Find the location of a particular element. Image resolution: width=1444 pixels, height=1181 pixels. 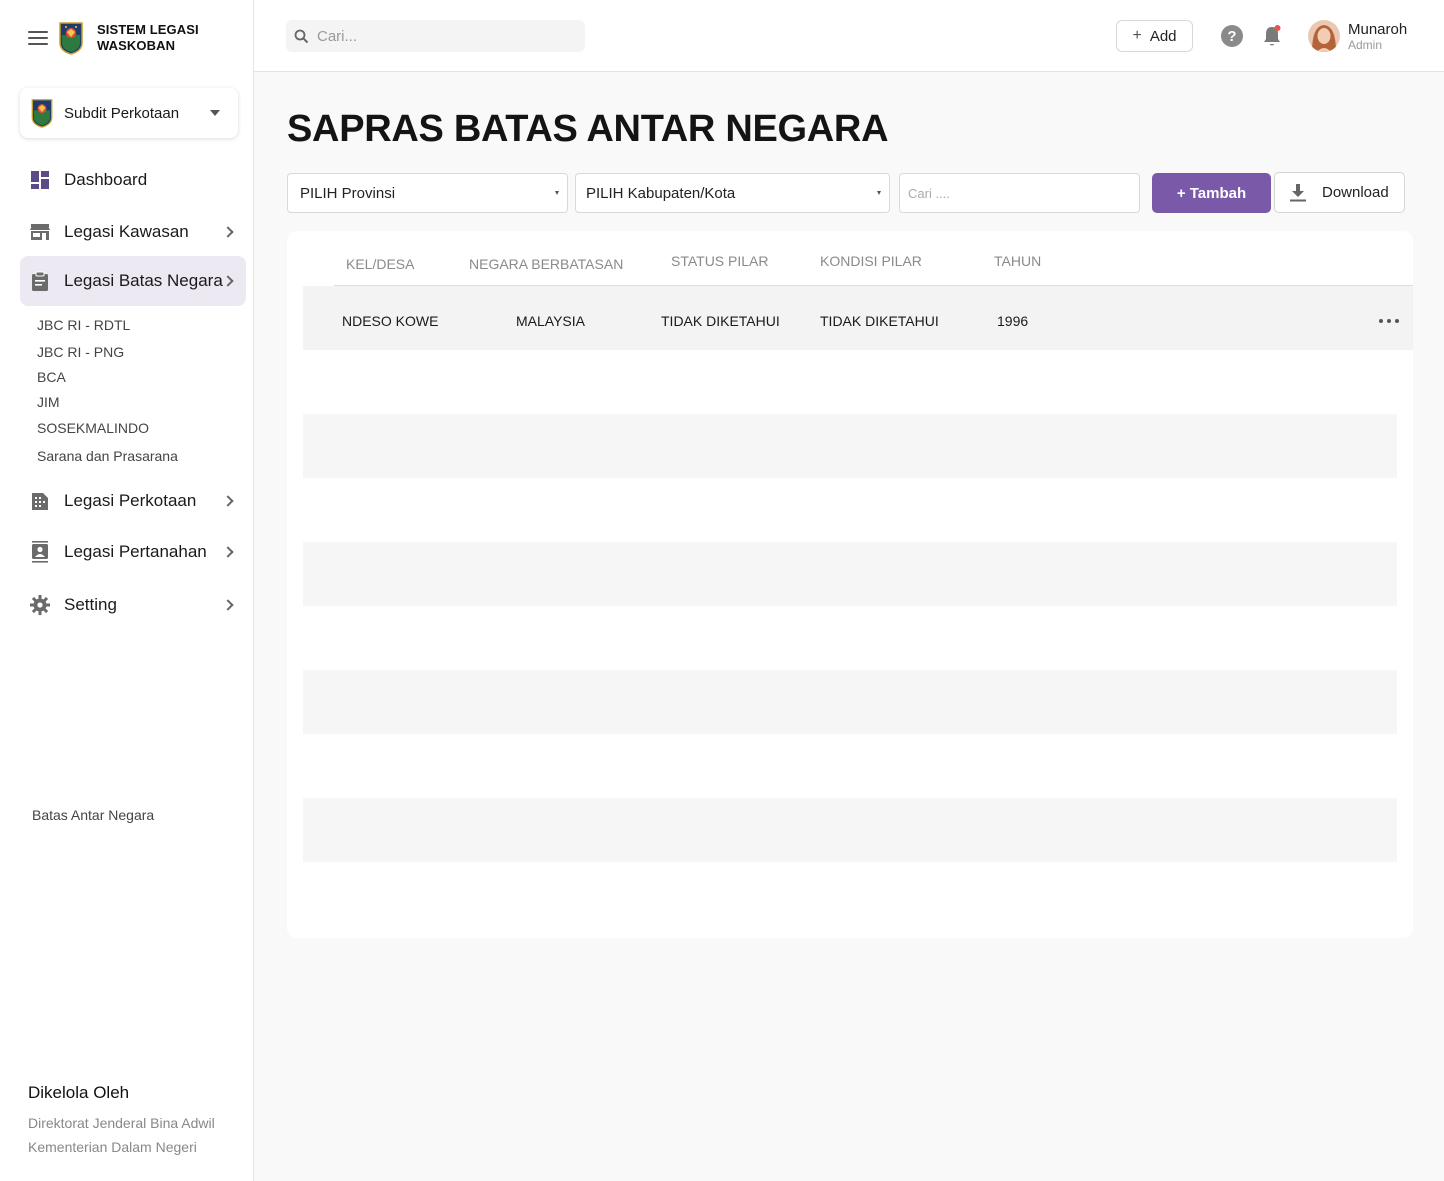

search-icon is located at coordinates (301, 36).